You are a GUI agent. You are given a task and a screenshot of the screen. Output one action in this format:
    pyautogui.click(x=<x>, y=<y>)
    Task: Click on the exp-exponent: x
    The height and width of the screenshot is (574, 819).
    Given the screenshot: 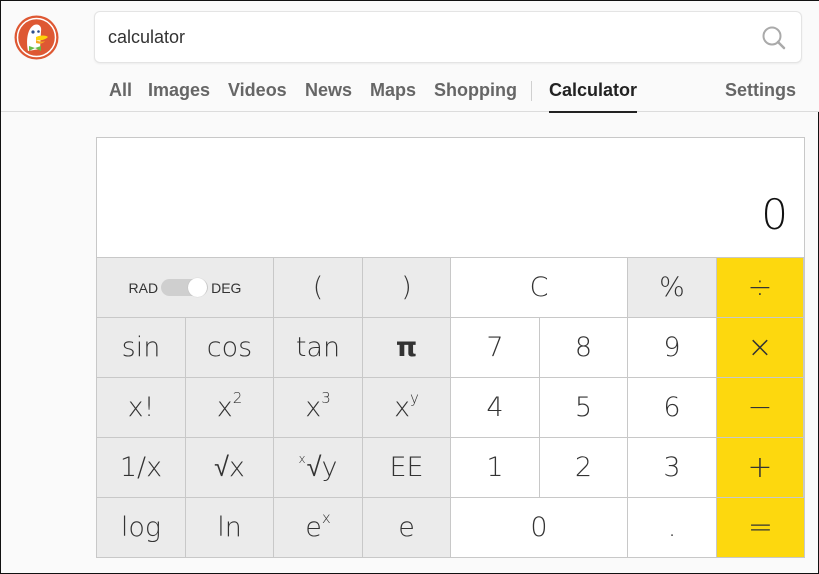 What is the action you would take?
    pyautogui.click(x=326, y=517)
    